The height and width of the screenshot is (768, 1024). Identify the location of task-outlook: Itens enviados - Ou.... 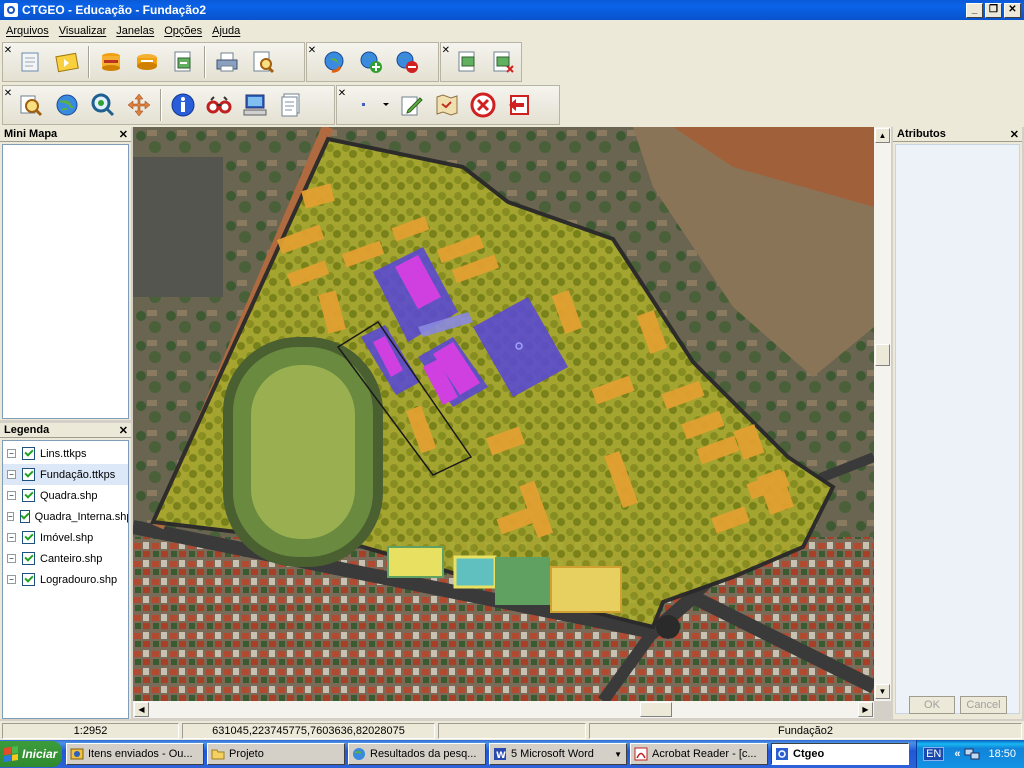
(135, 754).